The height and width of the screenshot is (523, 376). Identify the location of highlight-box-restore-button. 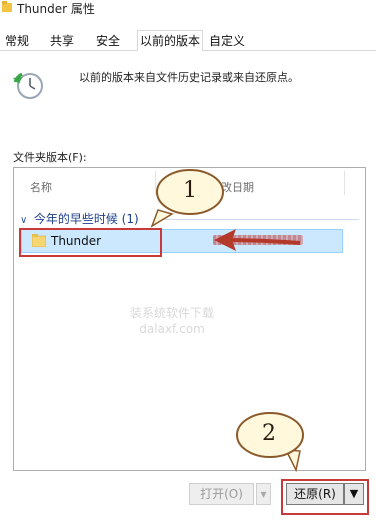
(325, 497).